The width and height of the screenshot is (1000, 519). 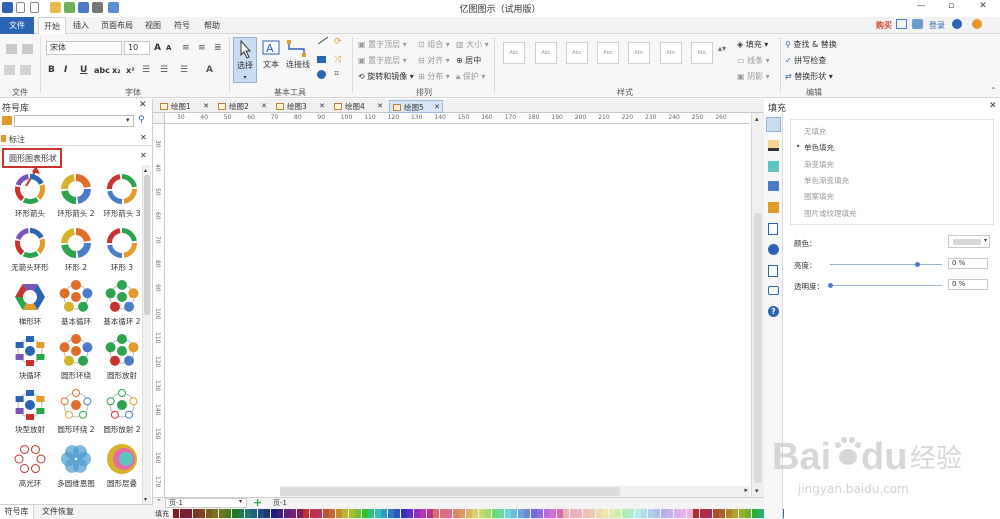 I want to click on style-swatch-6: Abc, so click(x=671, y=53).